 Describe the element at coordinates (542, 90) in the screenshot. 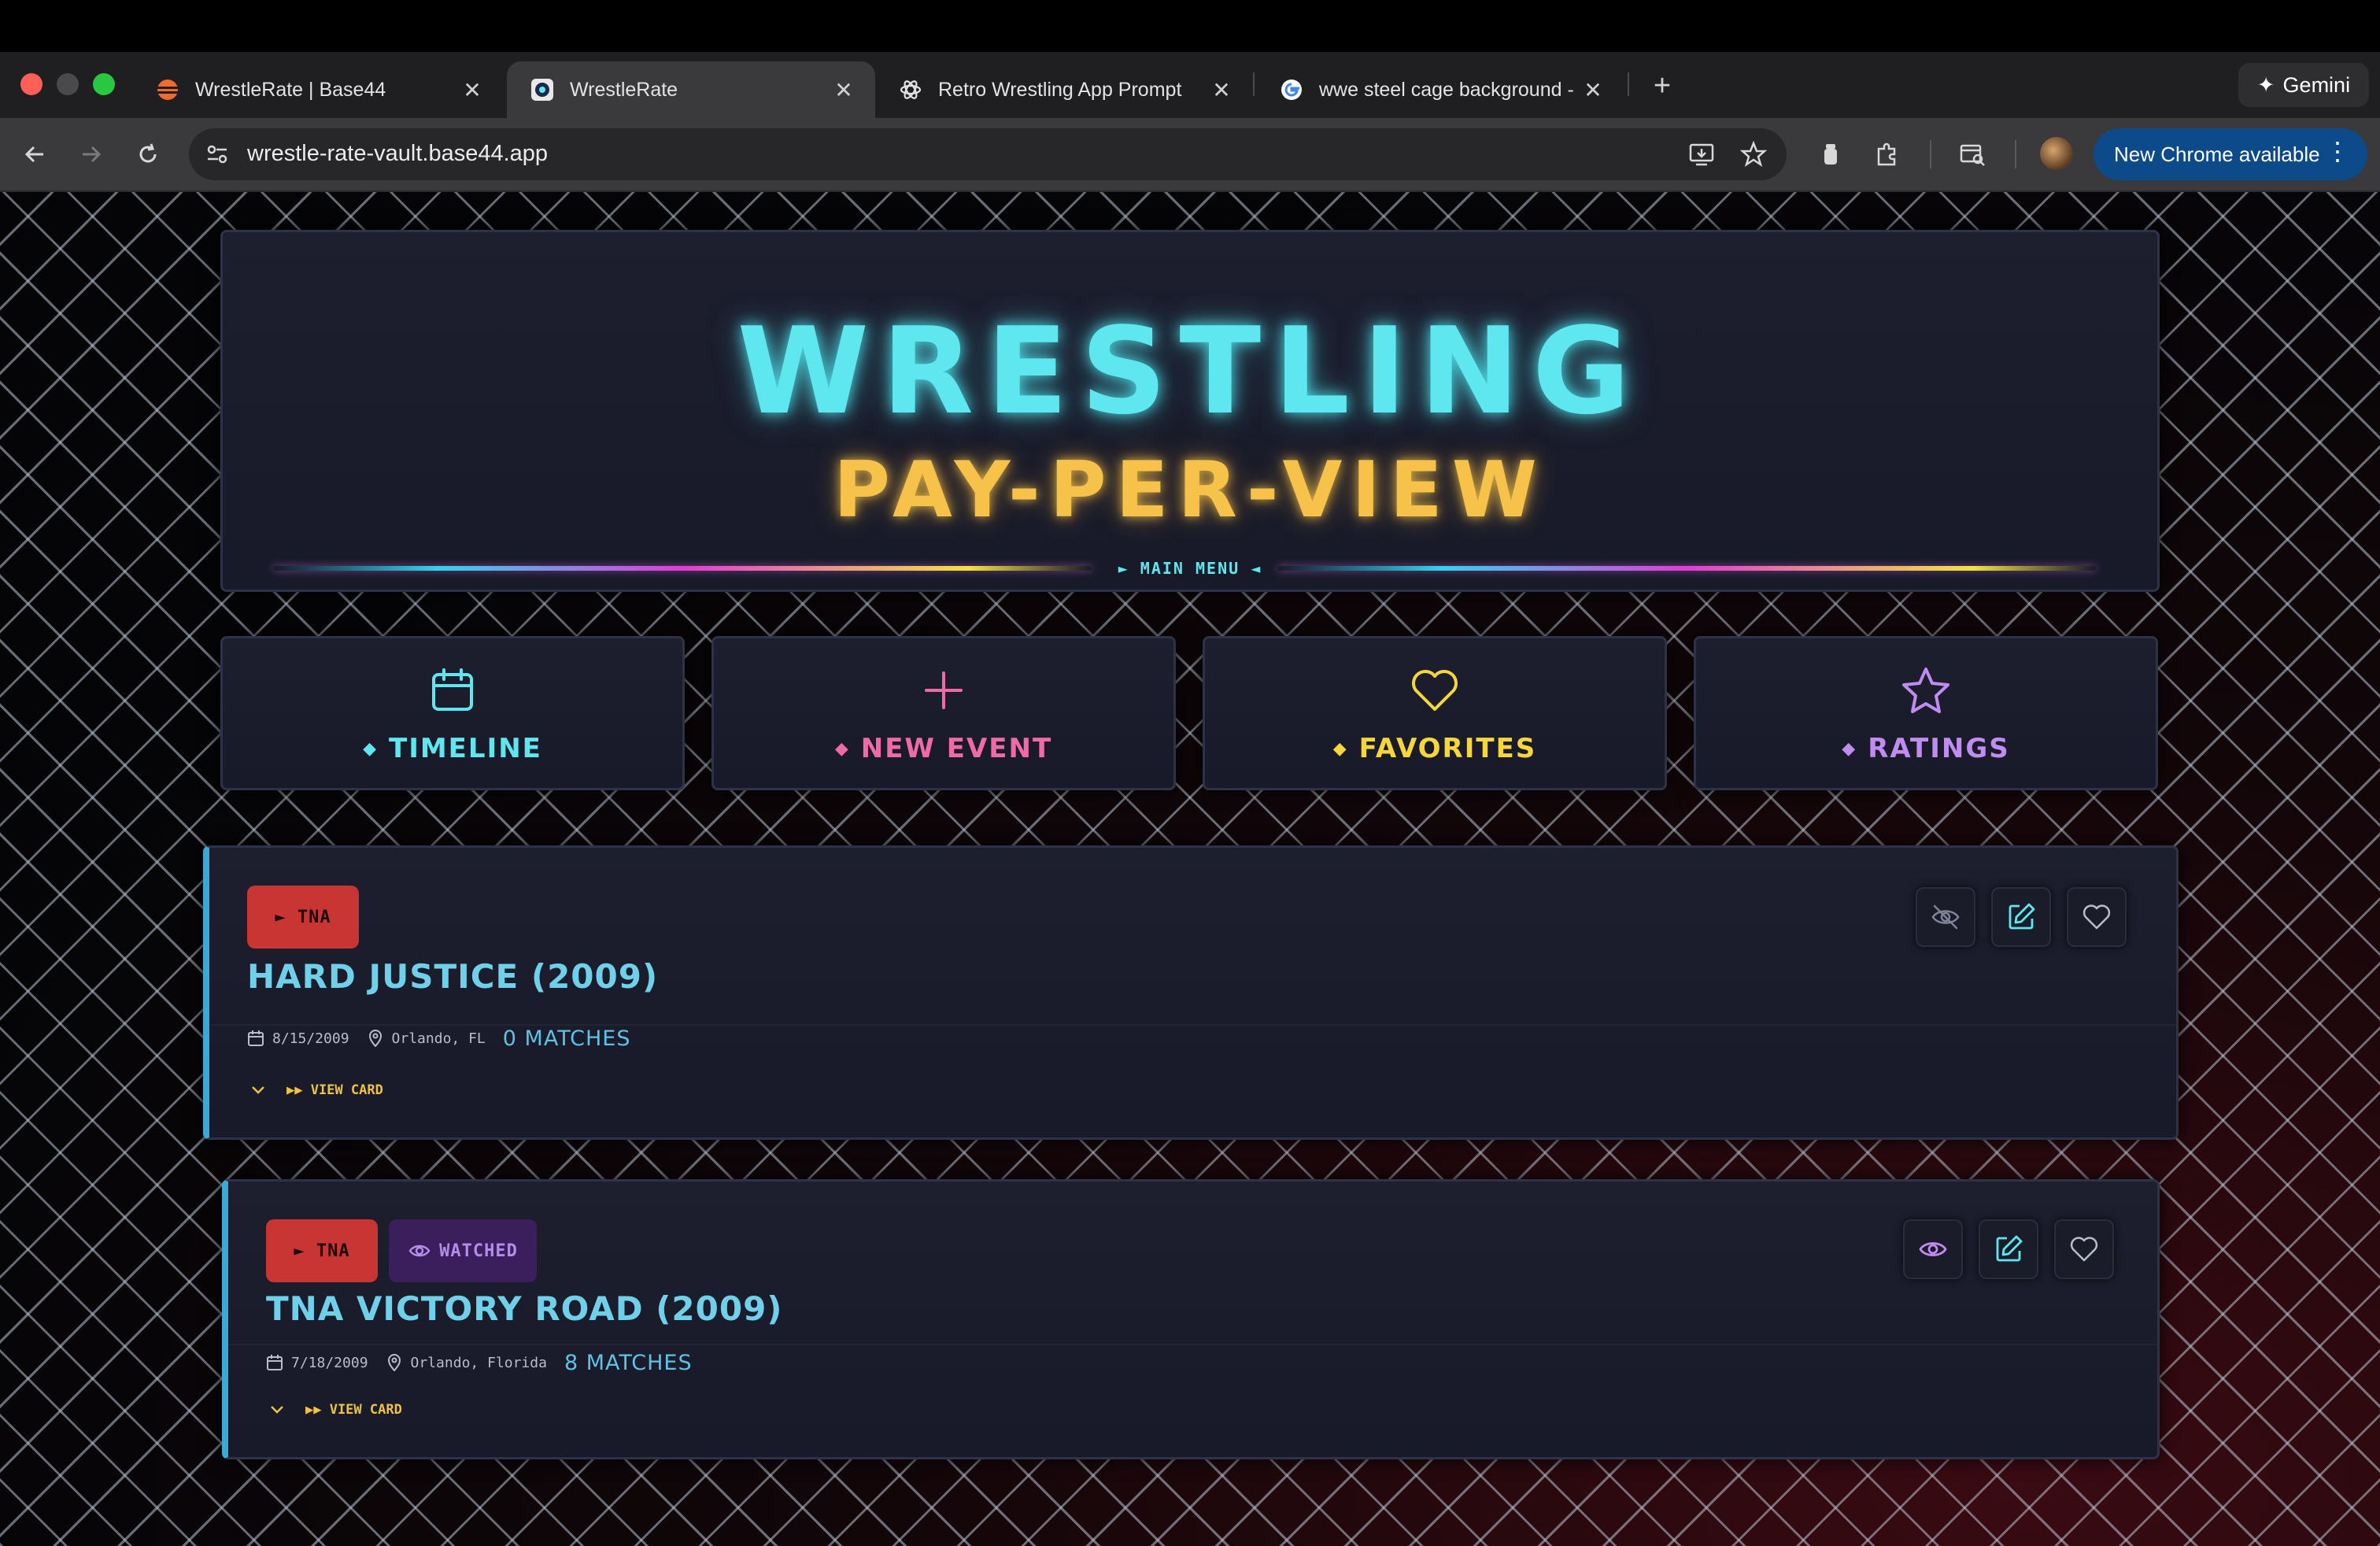

I see `wrestlerate-icon` at that location.